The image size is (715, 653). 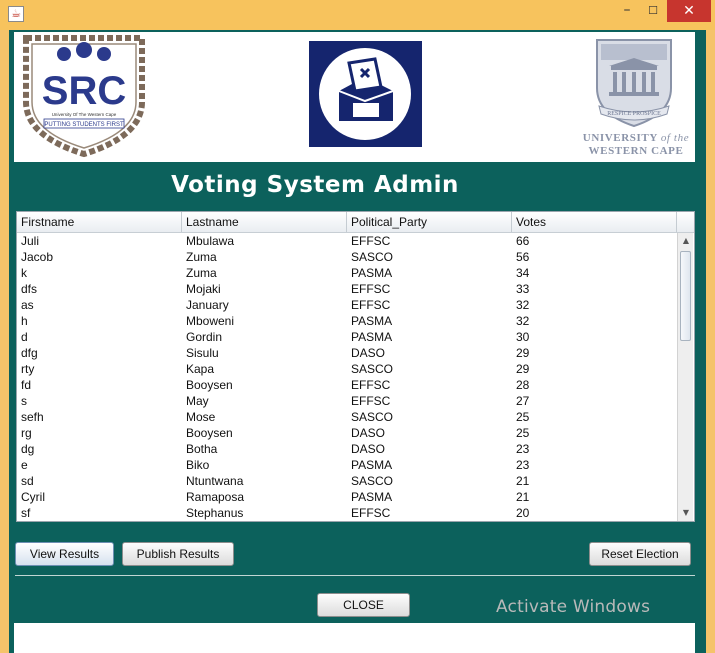 What do you see at coordinates (355, 575) in the screenshot?
I see `separator` at bounding box center [355, 575].